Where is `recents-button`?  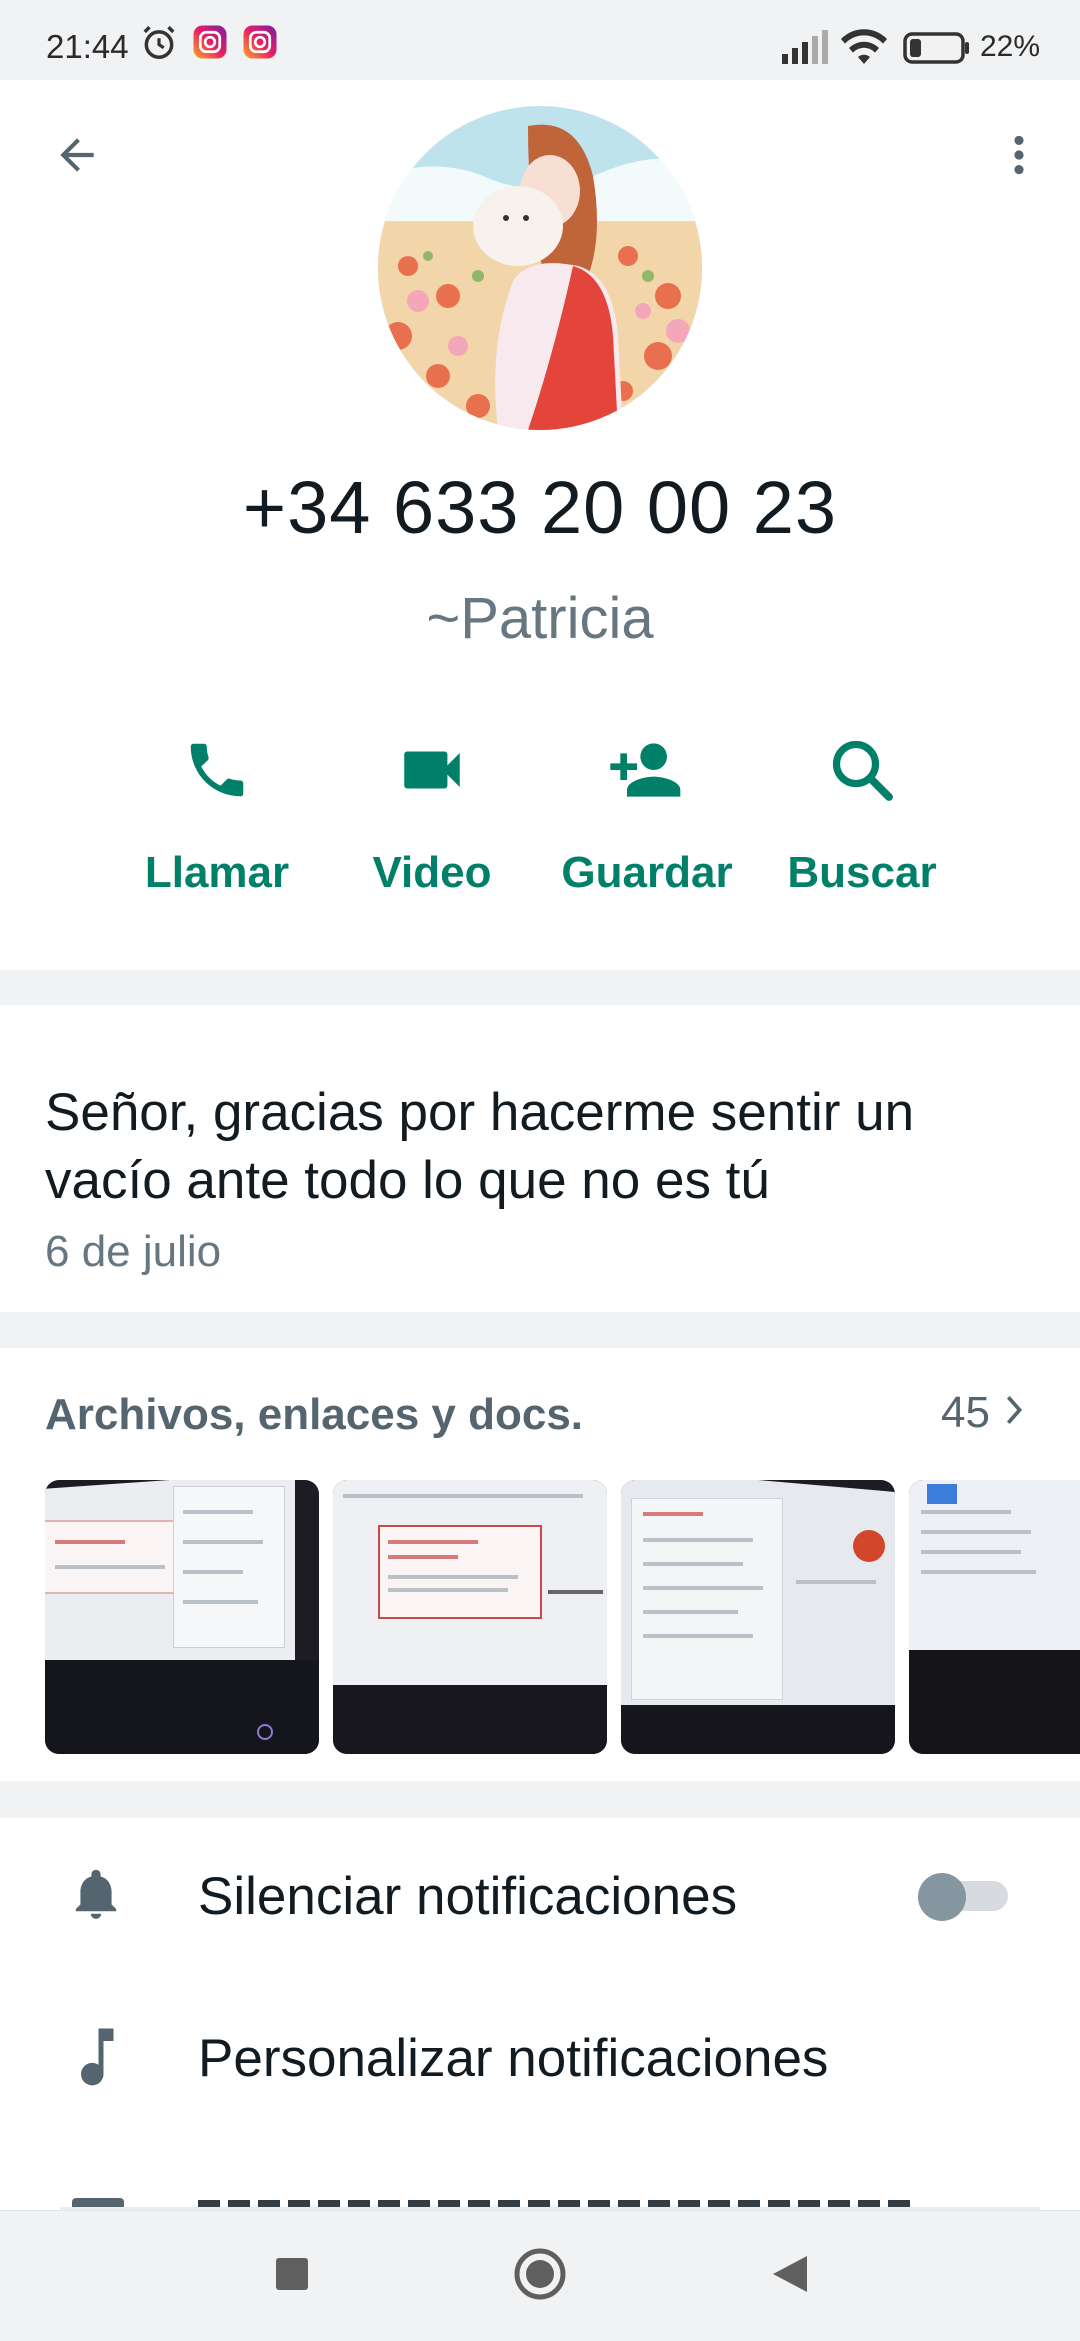 recents-button is located at coordinates (292, 2276).